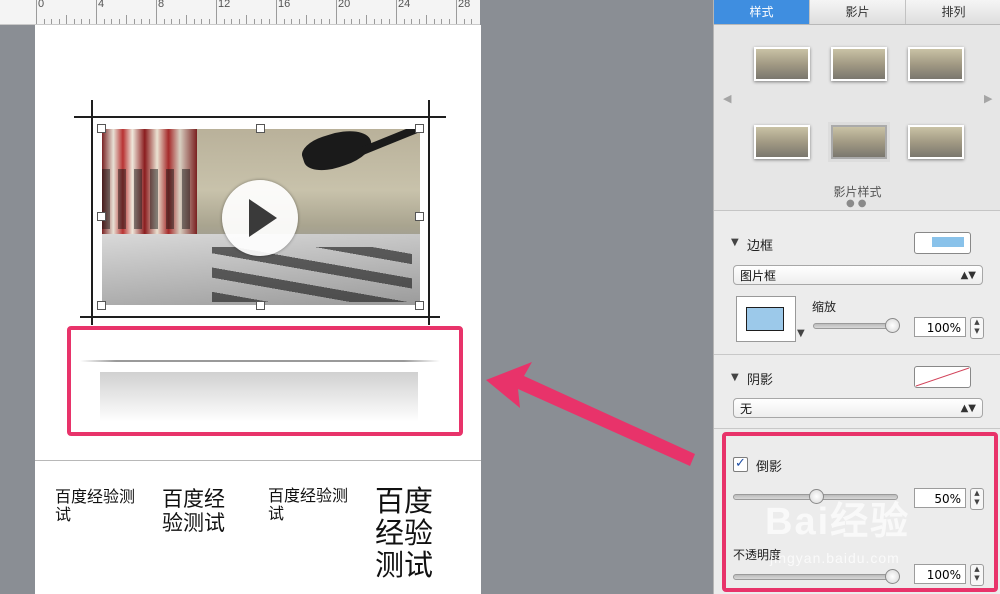 This screenshot has height=594, width=1000. What do you see at coordinates (942, 377) in the screenshot?
I see `shadow-color-swatch` at bounding box center [942, 377].